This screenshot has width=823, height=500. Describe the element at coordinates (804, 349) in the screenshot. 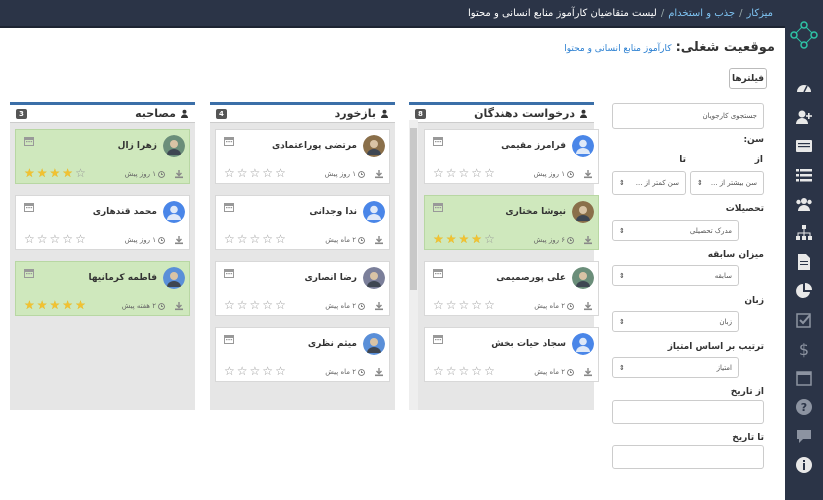

I see `dollar-icon: $` at that location.